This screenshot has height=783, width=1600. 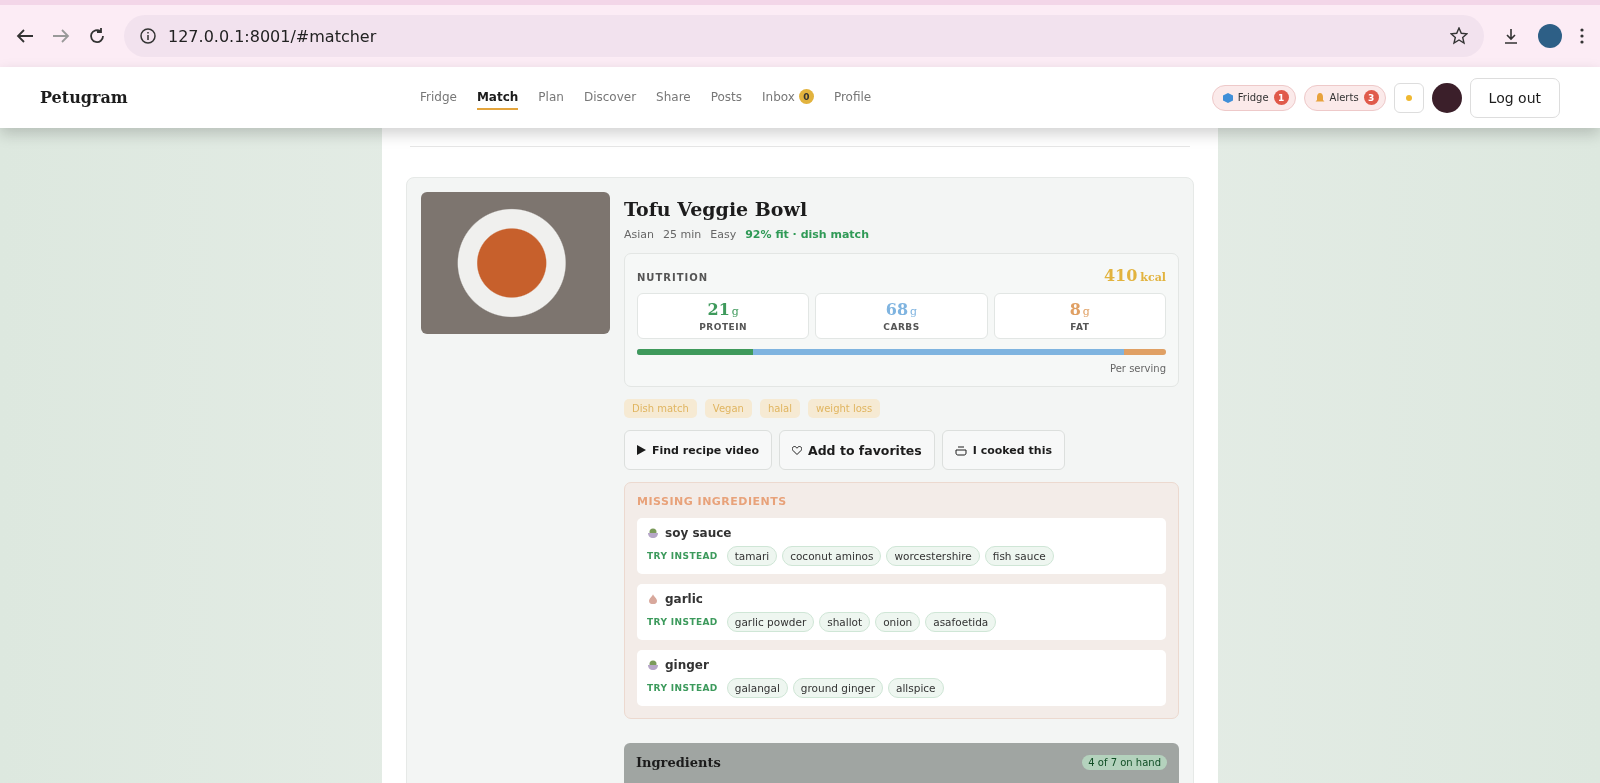 What do you see at coordinates (1281, 97) in the screenshot?
I see `count-badge: 1` at bounding box center [1281, 97].